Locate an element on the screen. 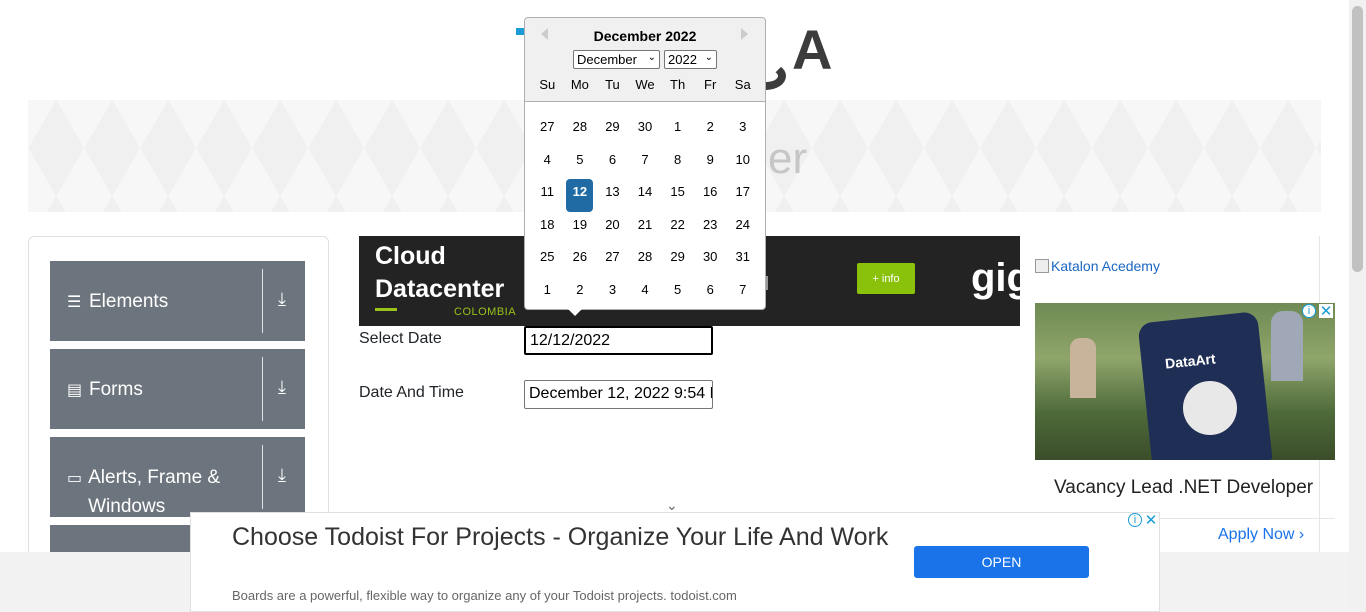  ad-subtitle: COLOMBIA is located at coordinates (485, 312).